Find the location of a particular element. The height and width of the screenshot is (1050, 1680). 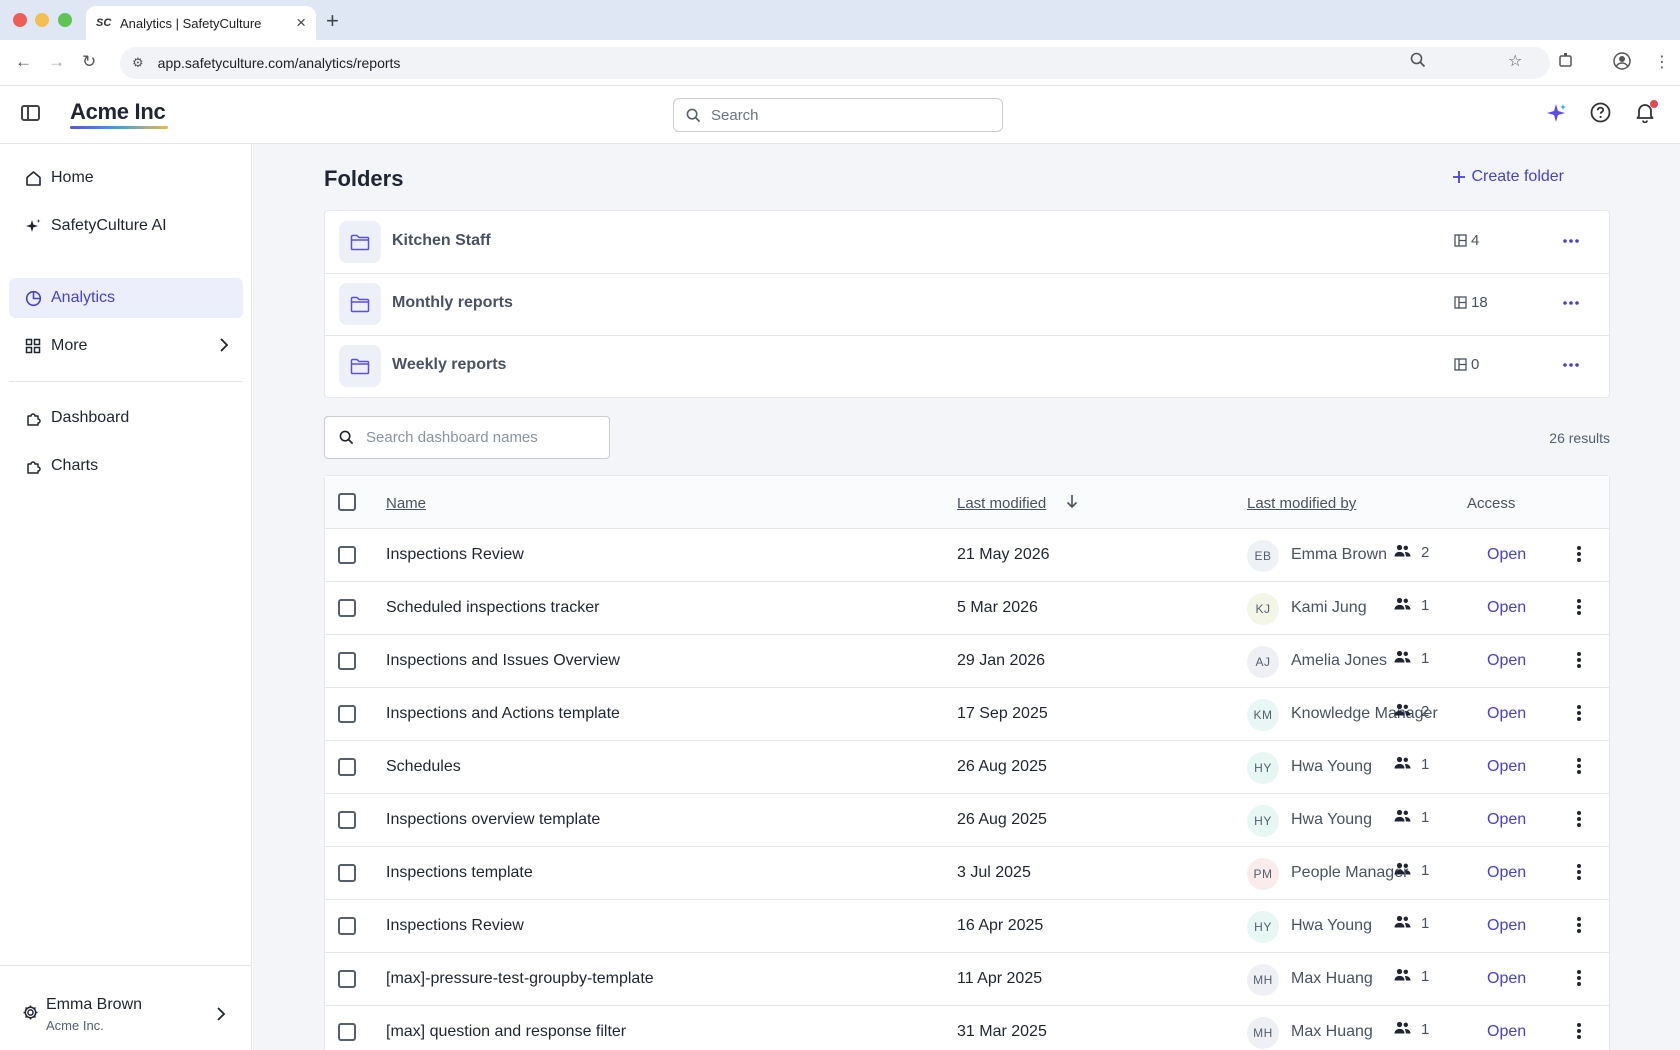

column-header-last-modified-by: Last modified by is located at coordinates (1301, 503).